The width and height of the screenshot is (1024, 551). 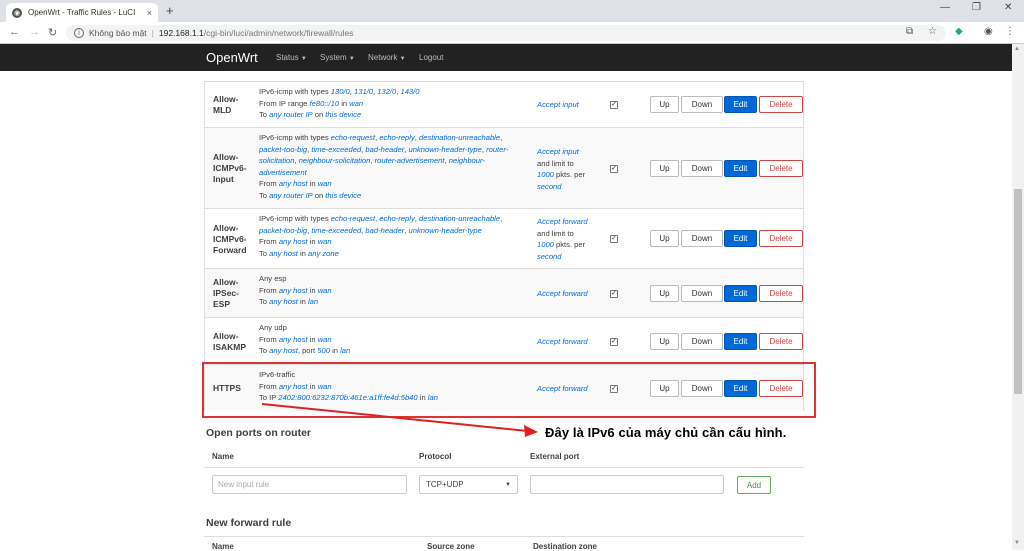 What do you see at coordinates (223, 456) in the screenshot?
I see `col-name: Name` at bounding box center [223, 456].